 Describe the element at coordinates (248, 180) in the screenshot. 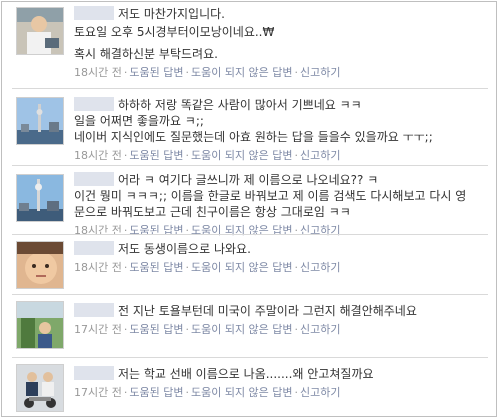

I see `comment-text: 어라 ㅋ 여기다 글쓰니까 제 이름으로 나오네요?? ㅋ` at that location.